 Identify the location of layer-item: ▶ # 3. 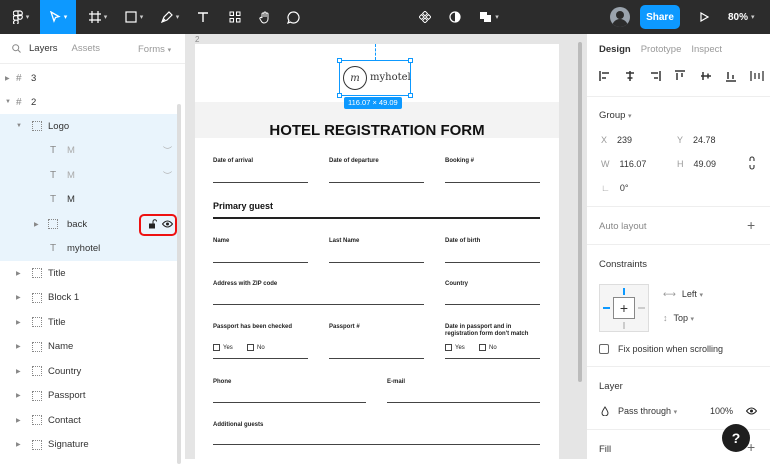
(90, 78).